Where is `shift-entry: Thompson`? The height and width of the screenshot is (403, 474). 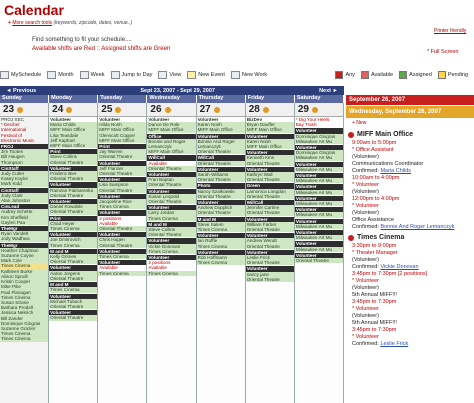 shift-entry: Thompson is located at coordinates (24, 162).